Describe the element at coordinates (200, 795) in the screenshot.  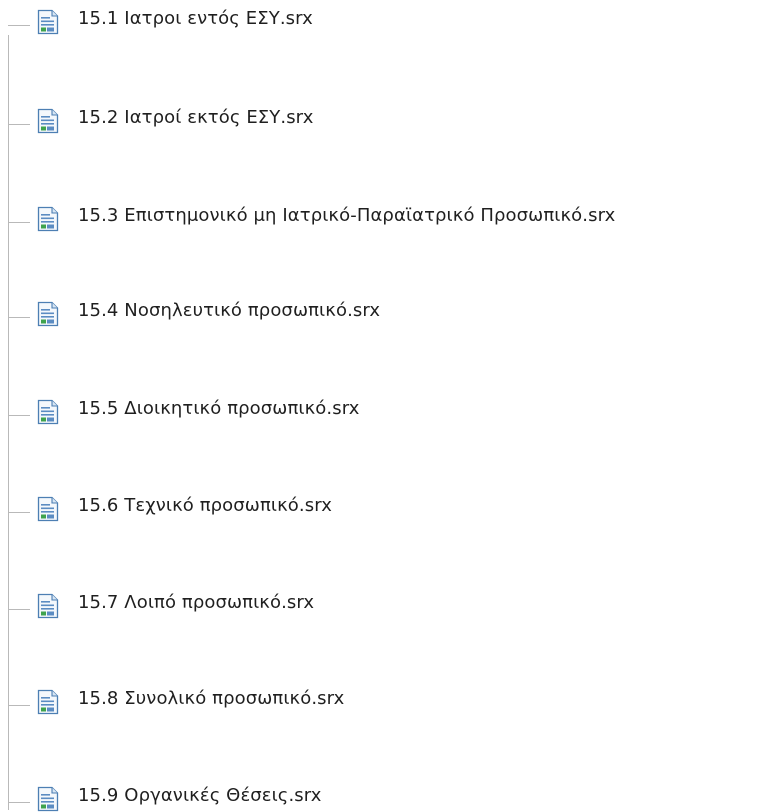
I see `tree-item-label: 15.9 Οργανικές Θέσεις.srx` at that location.